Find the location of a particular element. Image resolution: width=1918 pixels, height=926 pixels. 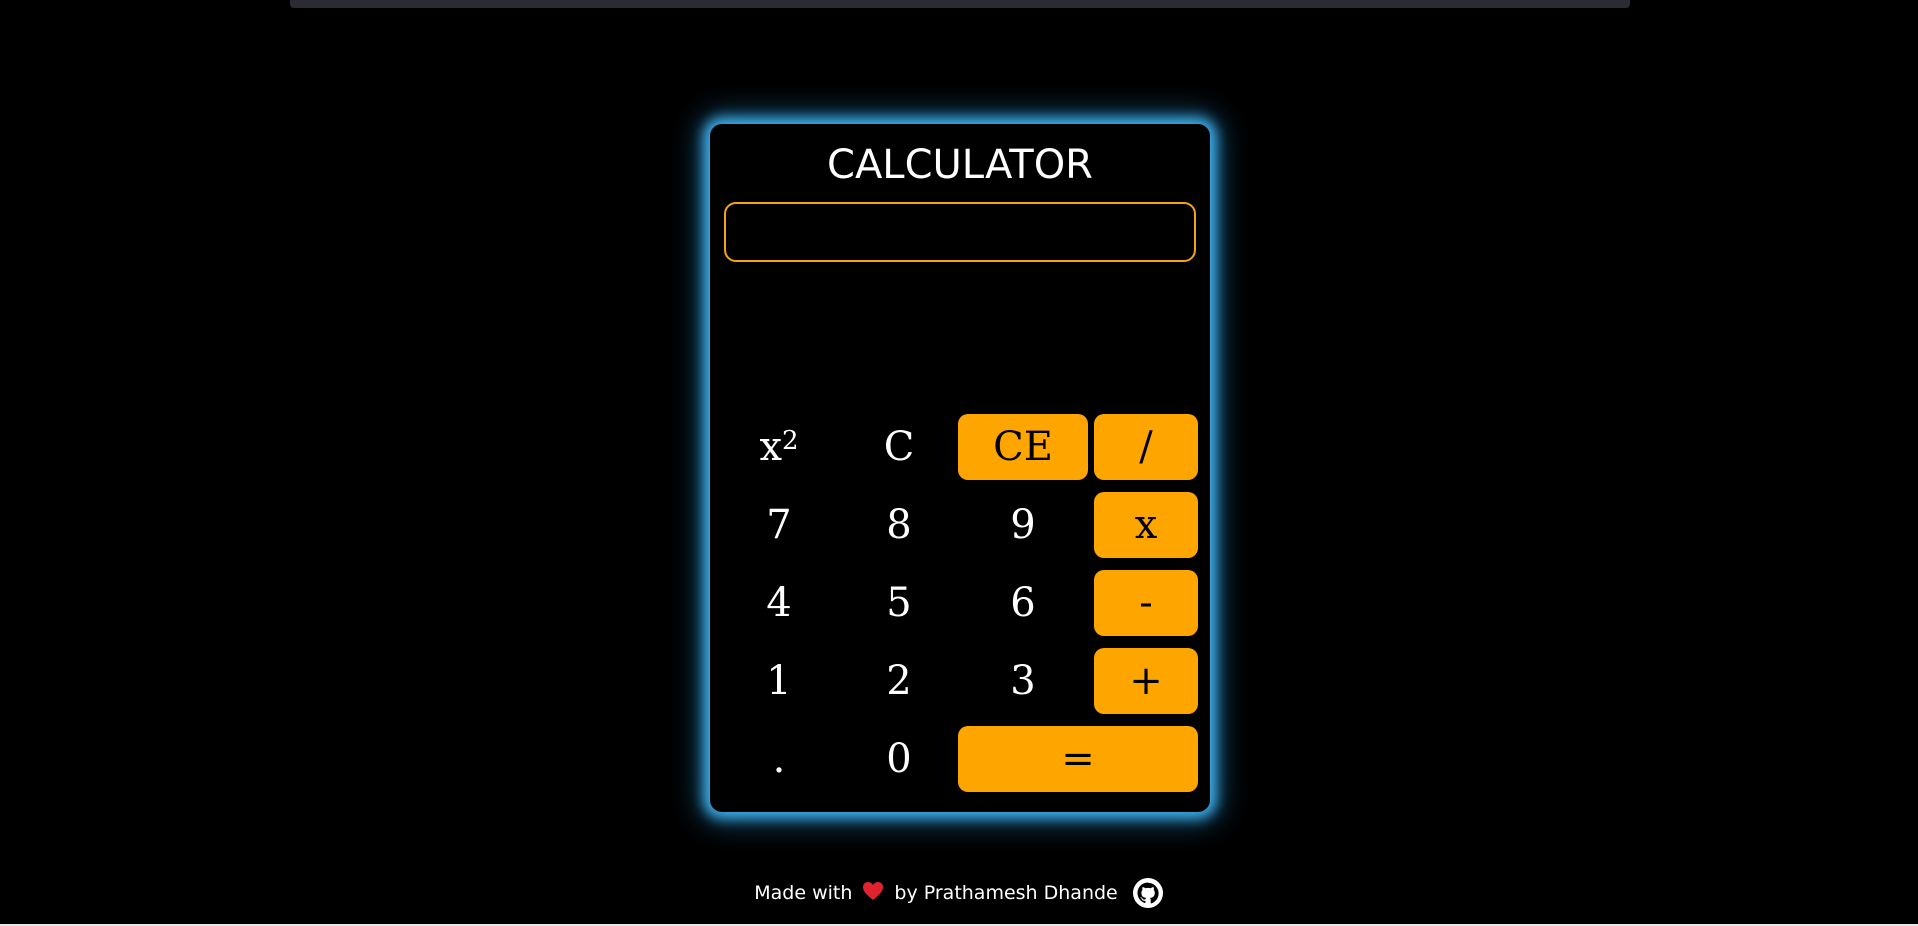

square-button: x2 is located at coordinates (779, 447).